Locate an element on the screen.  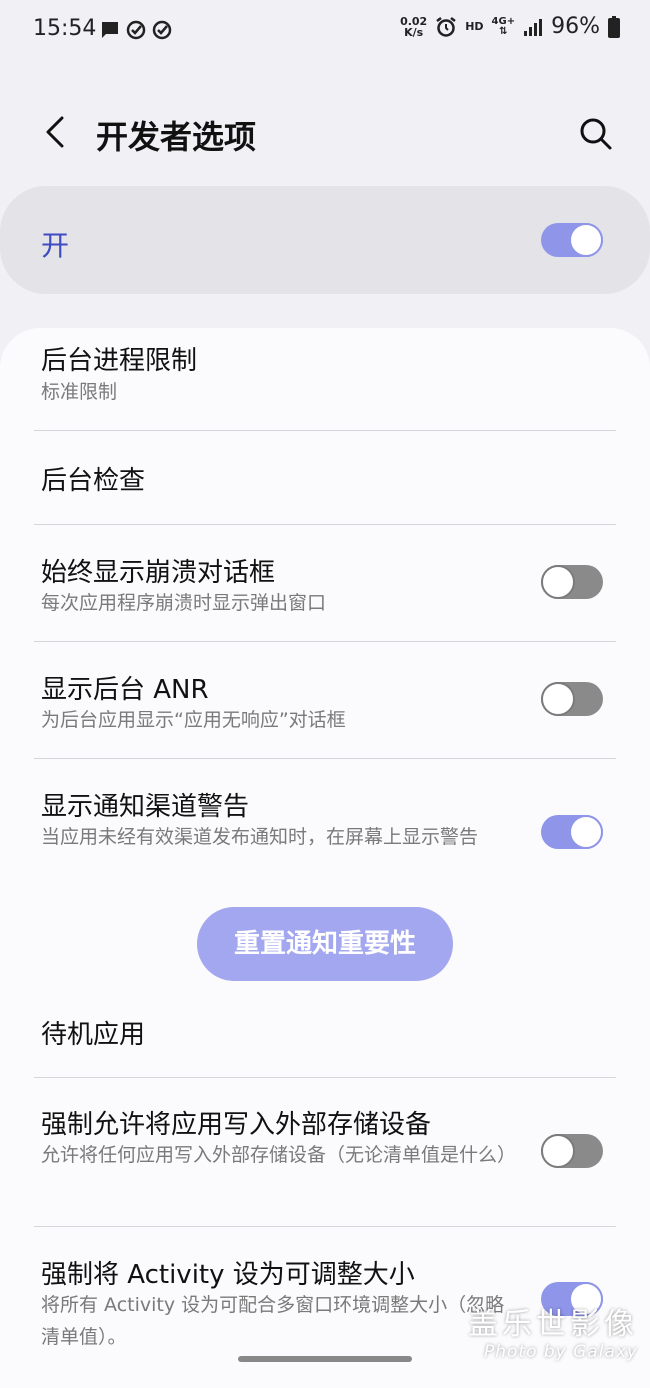
alarm-icon is located at coordinates (446, 26).